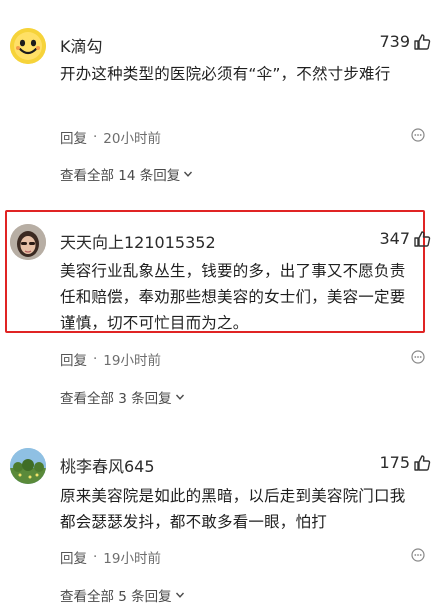 The height and width of the screenshot is (613, 445). What do you see at coordinates (116, 597) in the screenshot?
I see `view-all-replies-label: 查看全部 5 条回复` at bounding box center [116, 597].